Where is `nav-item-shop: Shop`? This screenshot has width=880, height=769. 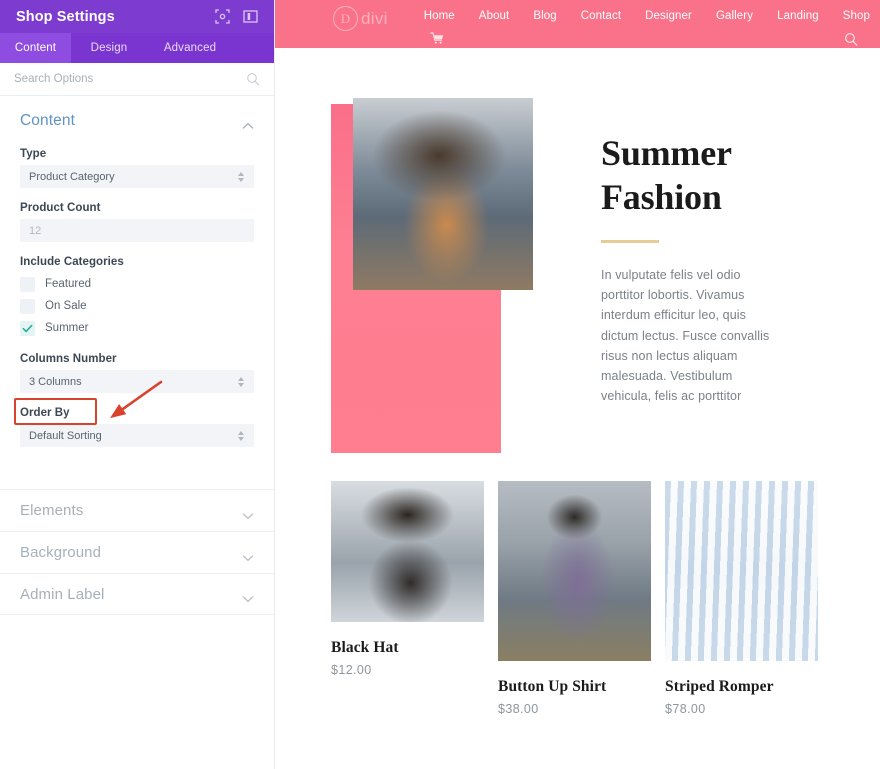 nav-item-shop: Shop is located at coordinates (856, 16).